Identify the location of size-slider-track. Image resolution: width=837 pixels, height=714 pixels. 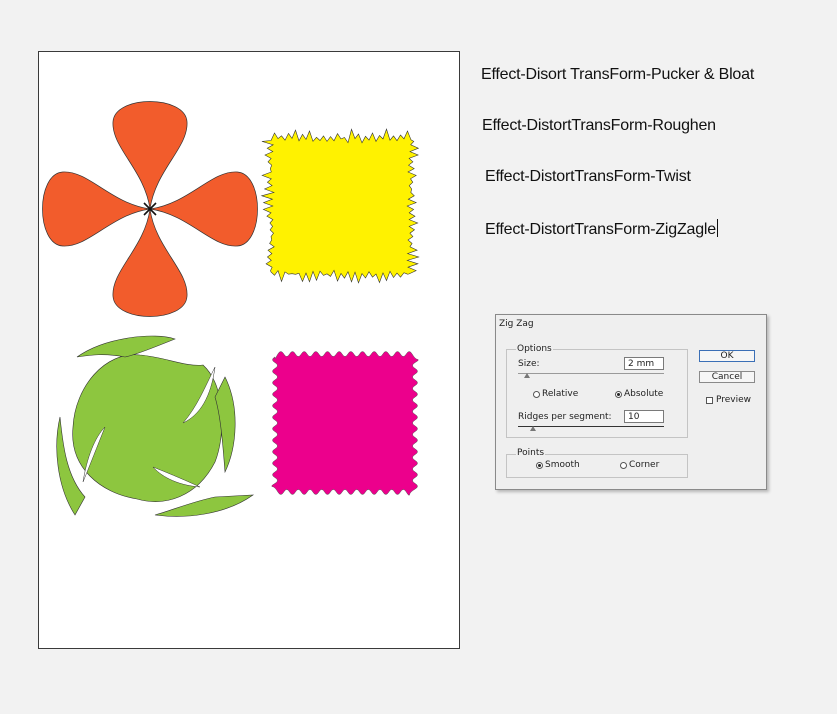
(591, 373).